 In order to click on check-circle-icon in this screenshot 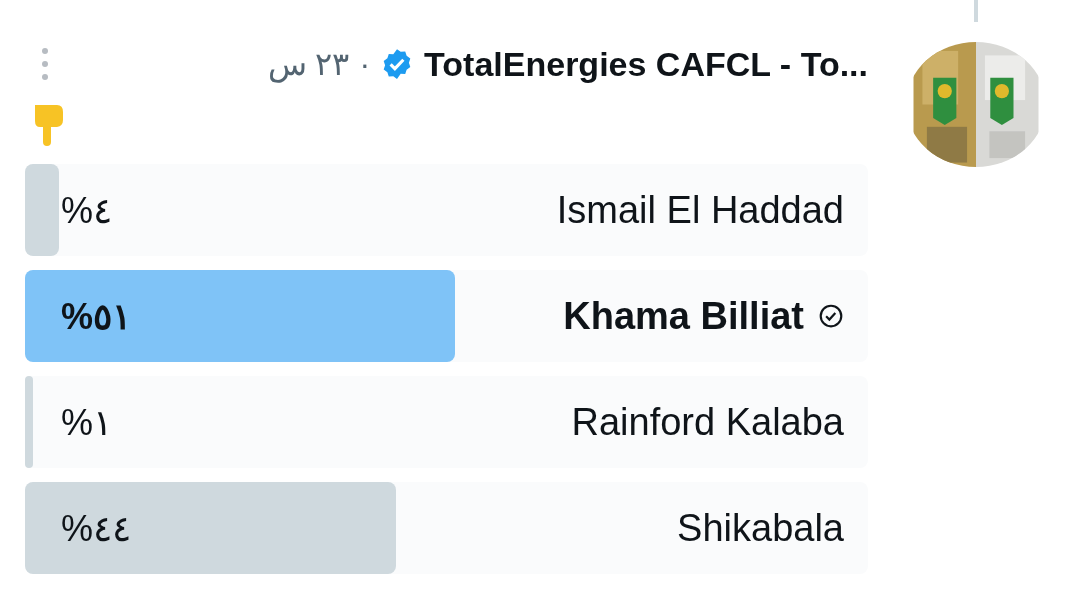, I will do `click(831, 316)`.